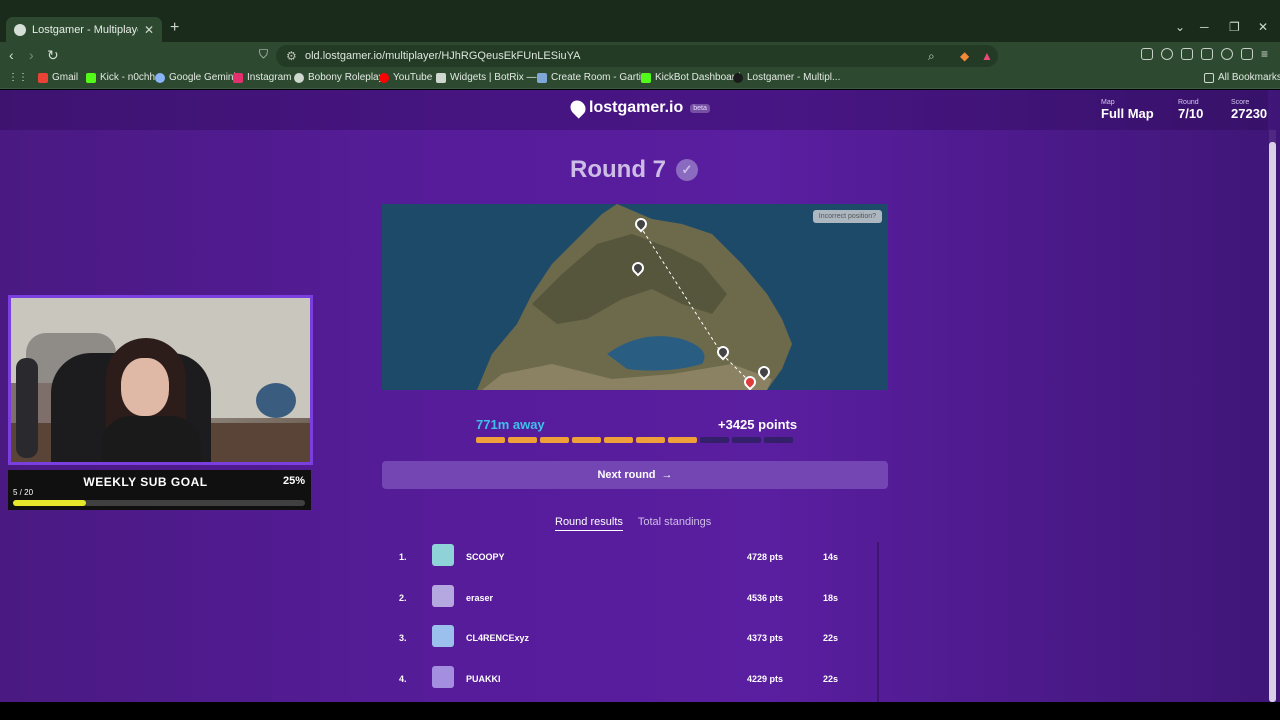 Image resolution: width=1280 pixels, height=720 pixels. Describe the element at coordinates (633, 638) in the screenshot. I see `result-row: 3. CL4RENCExyz 4373 pts 22s` at that location.